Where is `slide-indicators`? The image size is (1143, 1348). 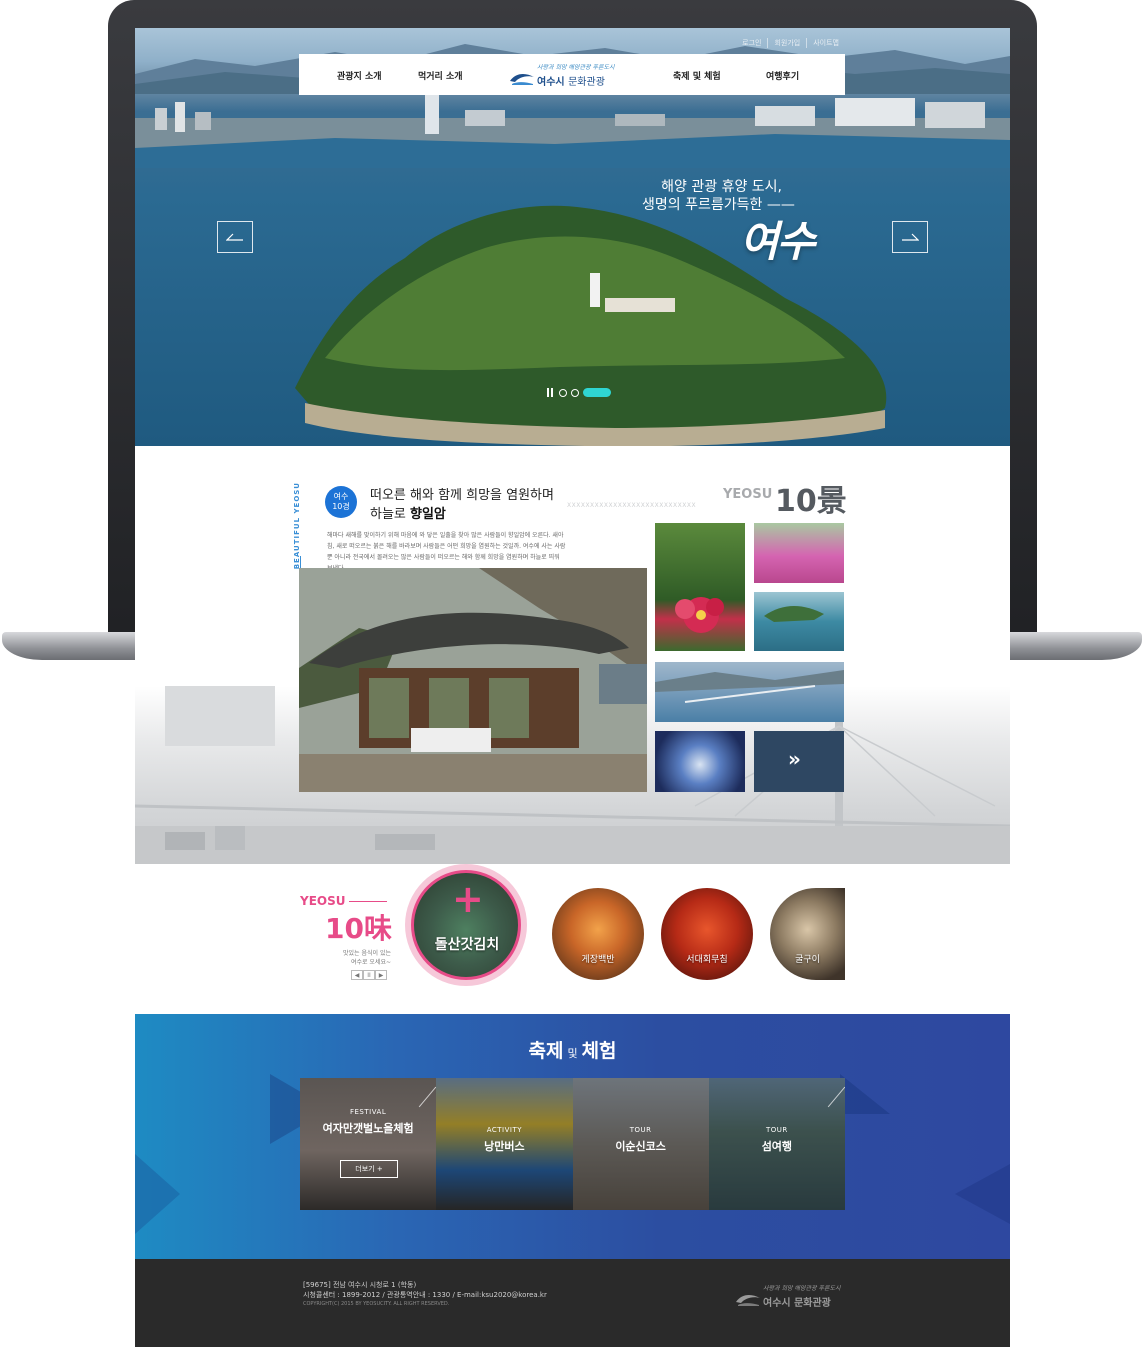 slide-indicators is located at coordinates (579, 392).